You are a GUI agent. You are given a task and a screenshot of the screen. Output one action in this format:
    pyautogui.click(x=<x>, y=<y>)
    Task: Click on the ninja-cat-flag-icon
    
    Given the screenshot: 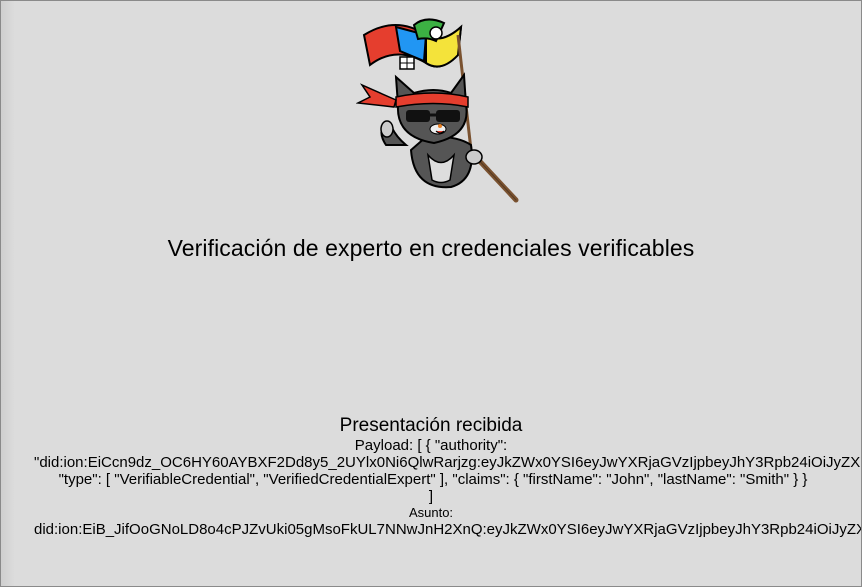 What is the action you would take?
    pyautogui.click(x=437, y=110)
    